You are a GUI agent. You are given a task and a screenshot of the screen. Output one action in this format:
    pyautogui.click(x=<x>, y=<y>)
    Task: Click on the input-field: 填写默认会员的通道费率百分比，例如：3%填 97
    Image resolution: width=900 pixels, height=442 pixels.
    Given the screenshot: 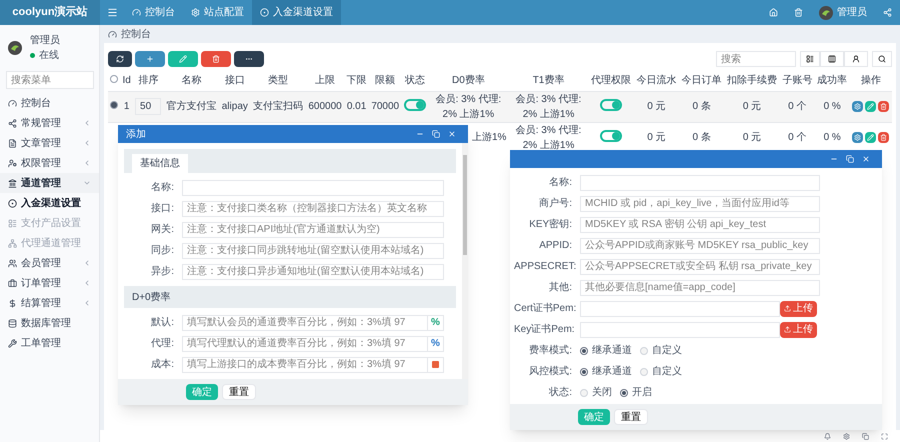 What is the action you would take?
    pyautogui.click(x=305, y=322)
    